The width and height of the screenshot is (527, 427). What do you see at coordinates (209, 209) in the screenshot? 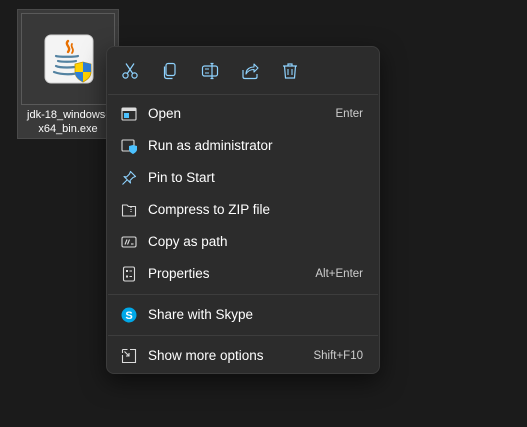
I see `menu-item-compress-to-zip-label: Compress to ZIP file` at bounding box center [209, 209].